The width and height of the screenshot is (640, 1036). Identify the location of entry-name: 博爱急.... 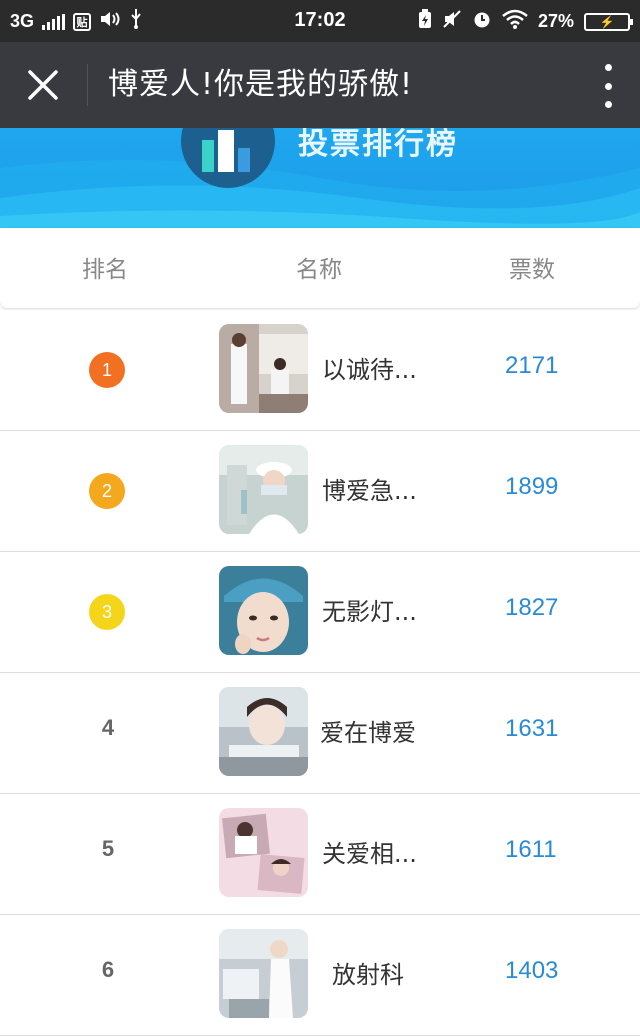
(369, 491).